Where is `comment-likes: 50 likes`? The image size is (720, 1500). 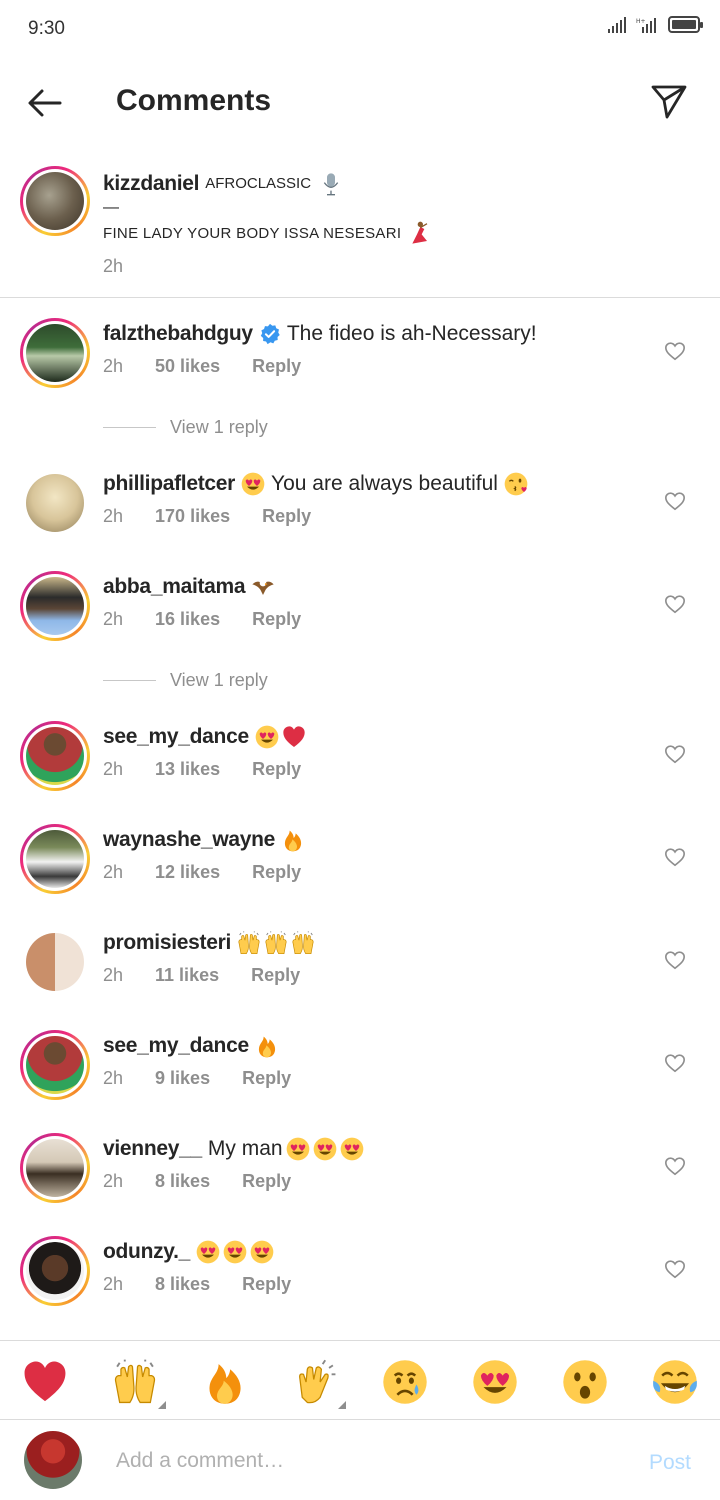 comment-likes: 50 likes is located at coordinates (187, 366).